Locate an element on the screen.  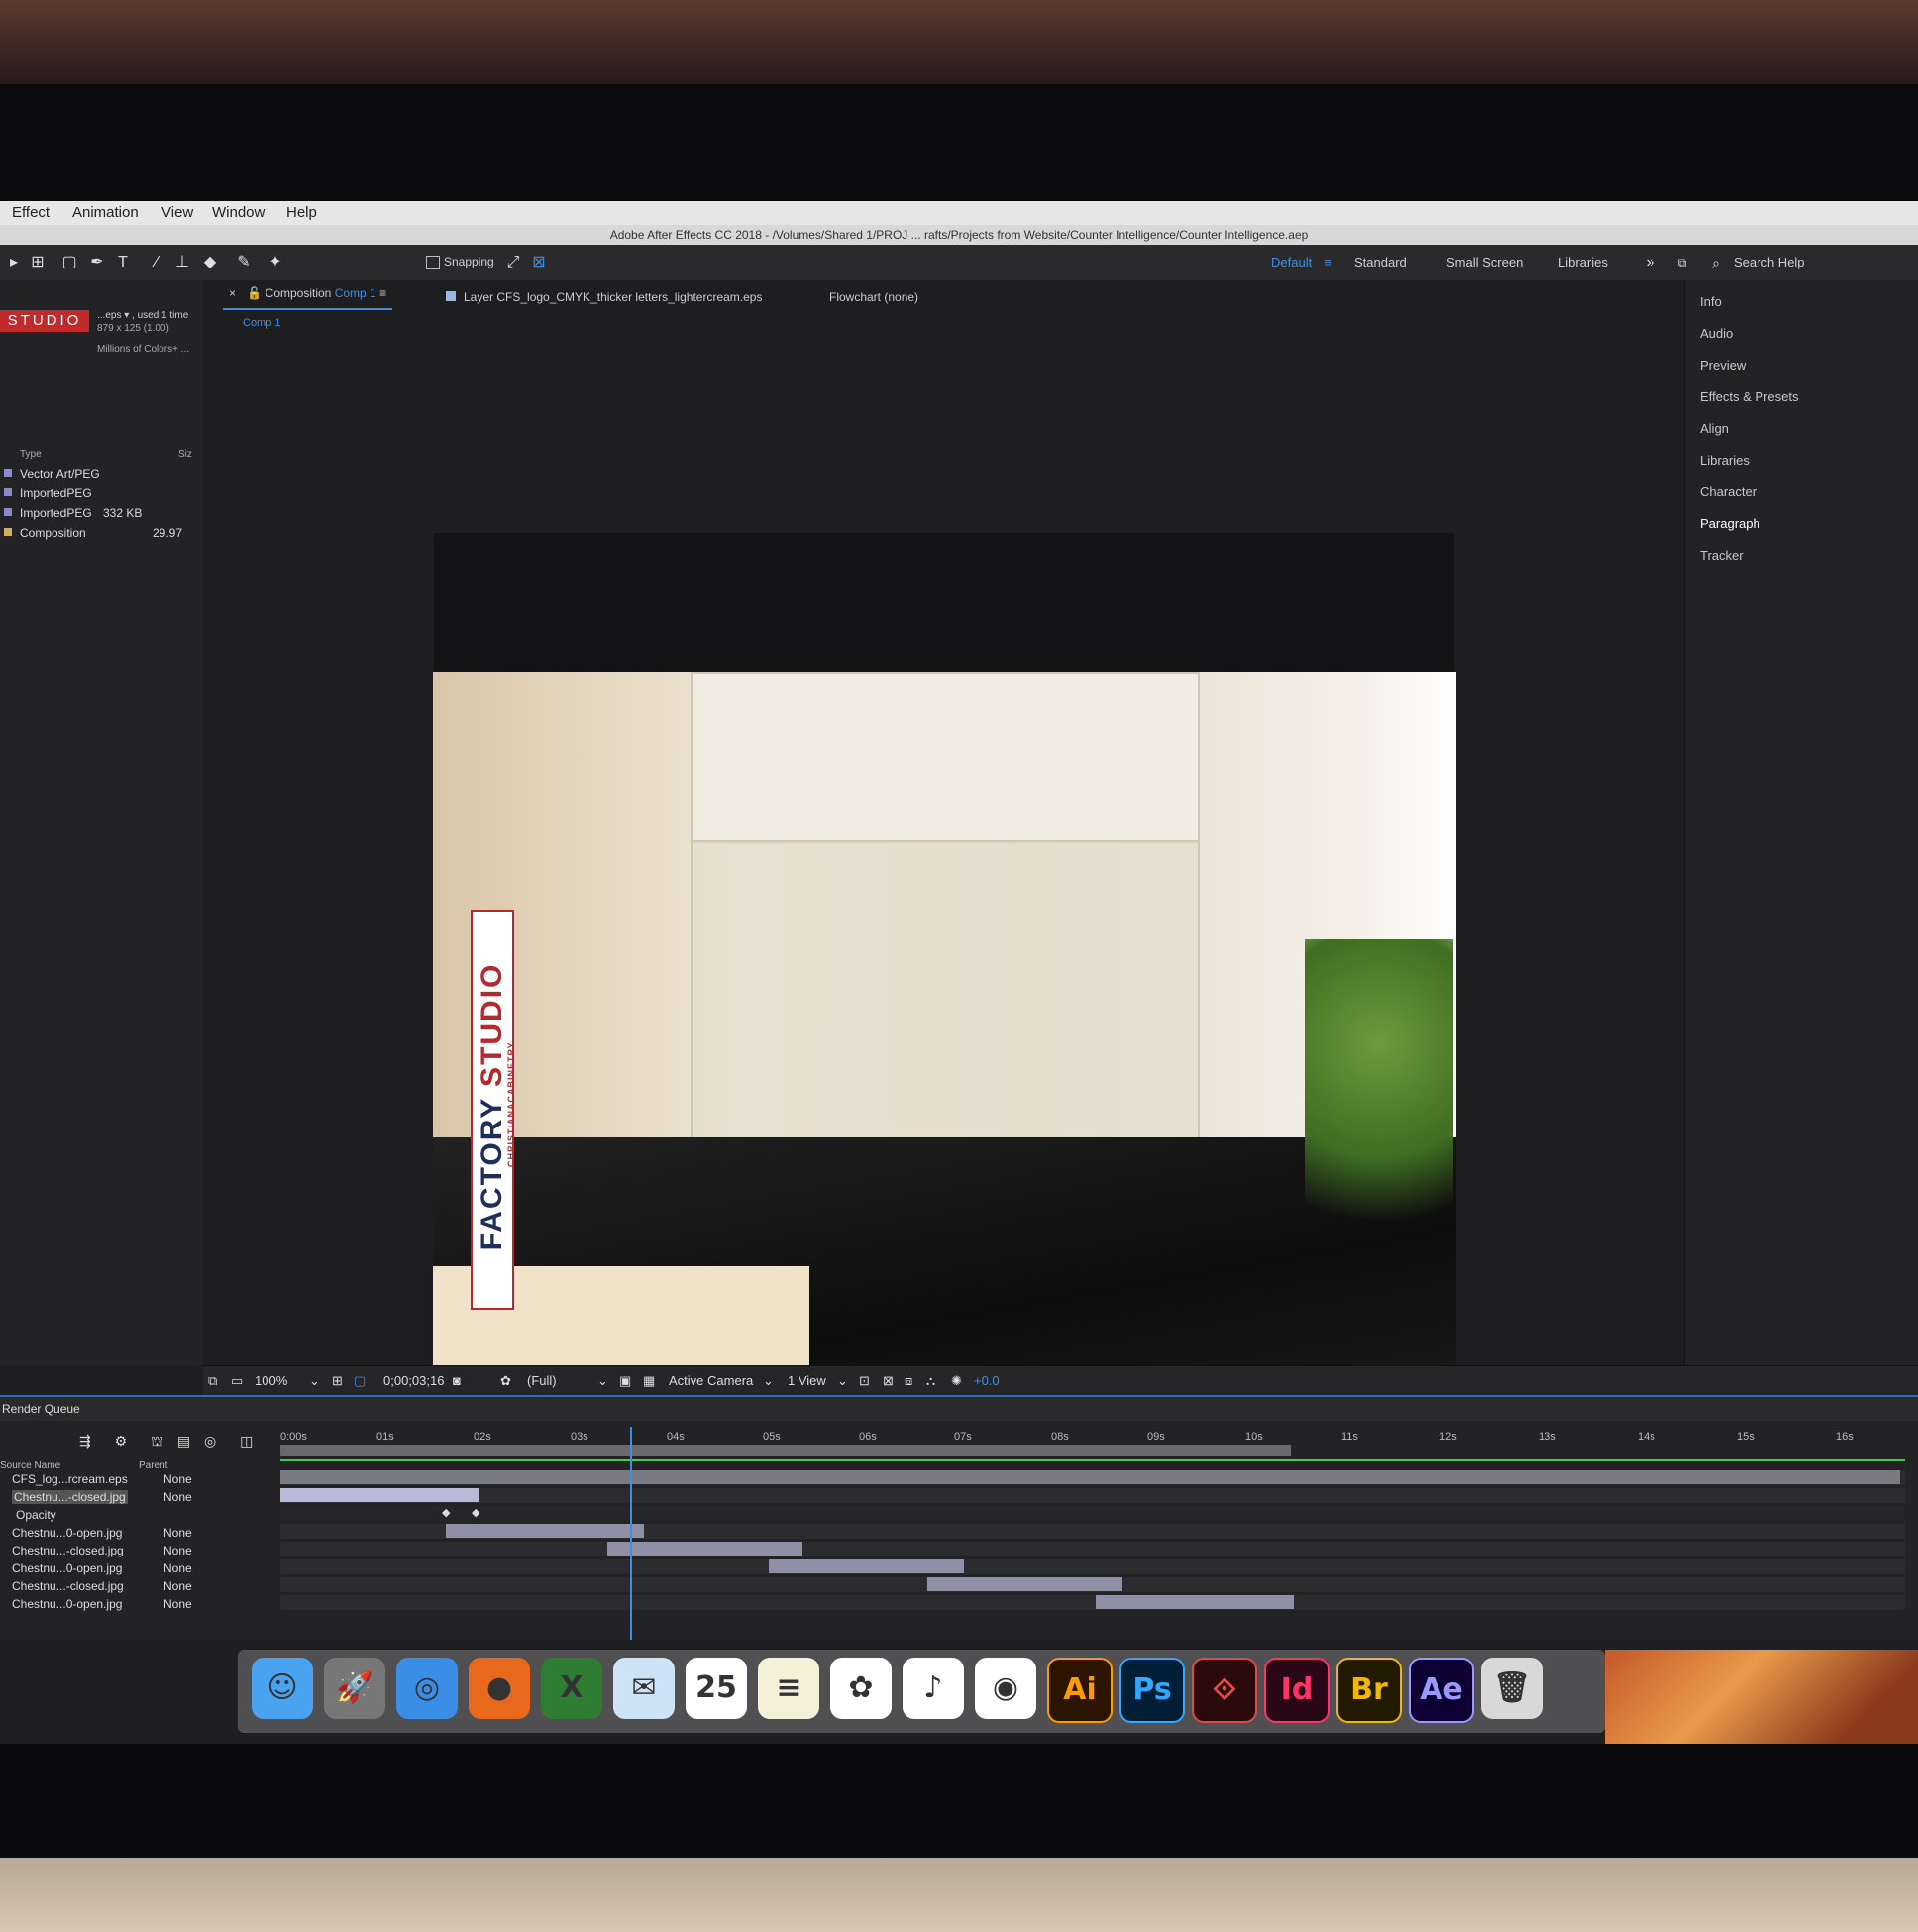
property-row: Opacity is located at coordinates (138, 1515).